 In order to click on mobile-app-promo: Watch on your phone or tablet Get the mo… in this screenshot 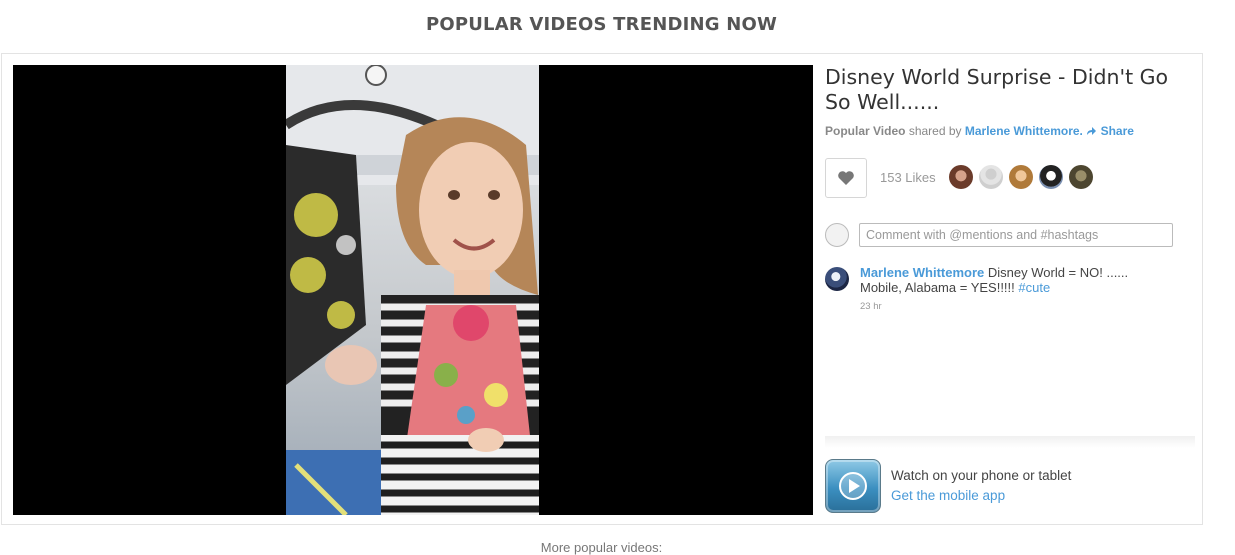, I will do `click(1010, 487)`.